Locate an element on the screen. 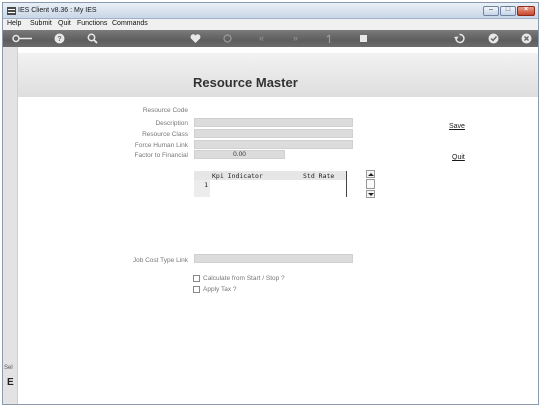 The image size is (541, 407). up-icon is located at coordinates (329, 38).